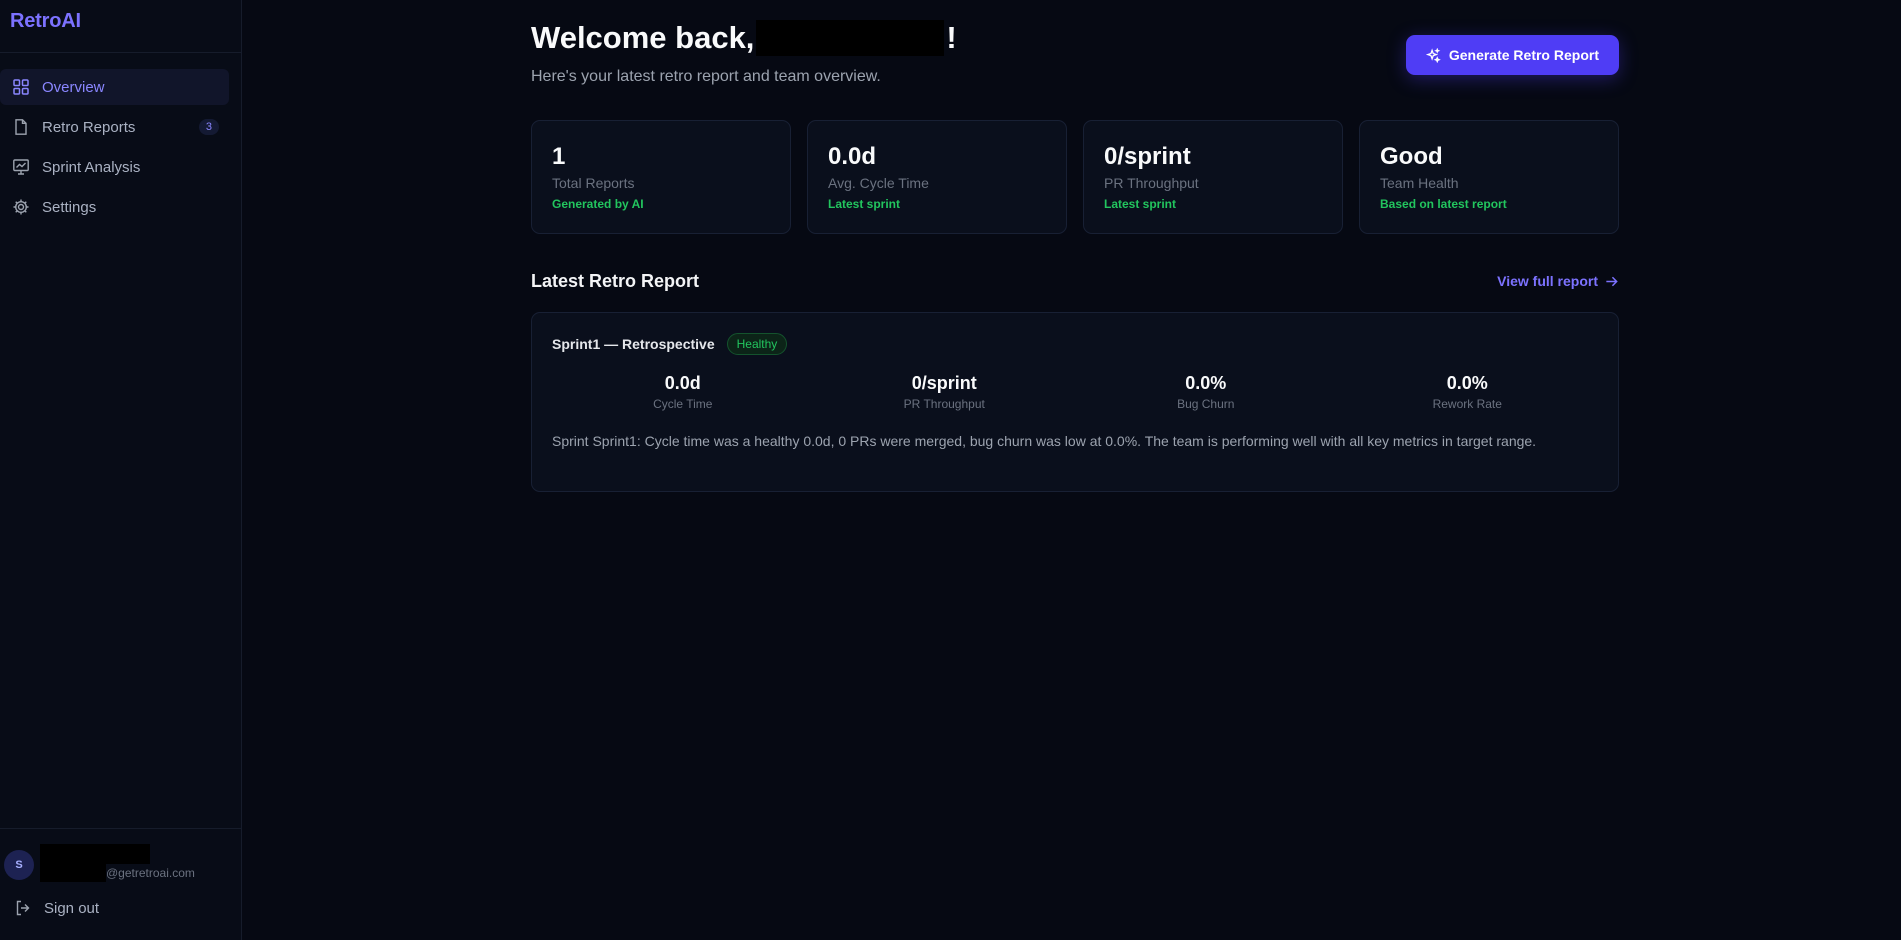 This screenshot has width=1901, height=940. I want to click on metric-pr-throughput: 0/sprint PR Throughput, so click(945, 392).